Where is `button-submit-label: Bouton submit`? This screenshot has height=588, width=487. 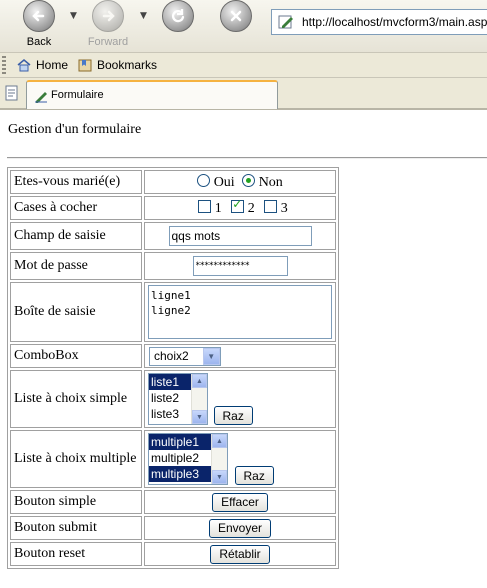
button-submit-label: Bouton submit is located at coordinates (76, 528).